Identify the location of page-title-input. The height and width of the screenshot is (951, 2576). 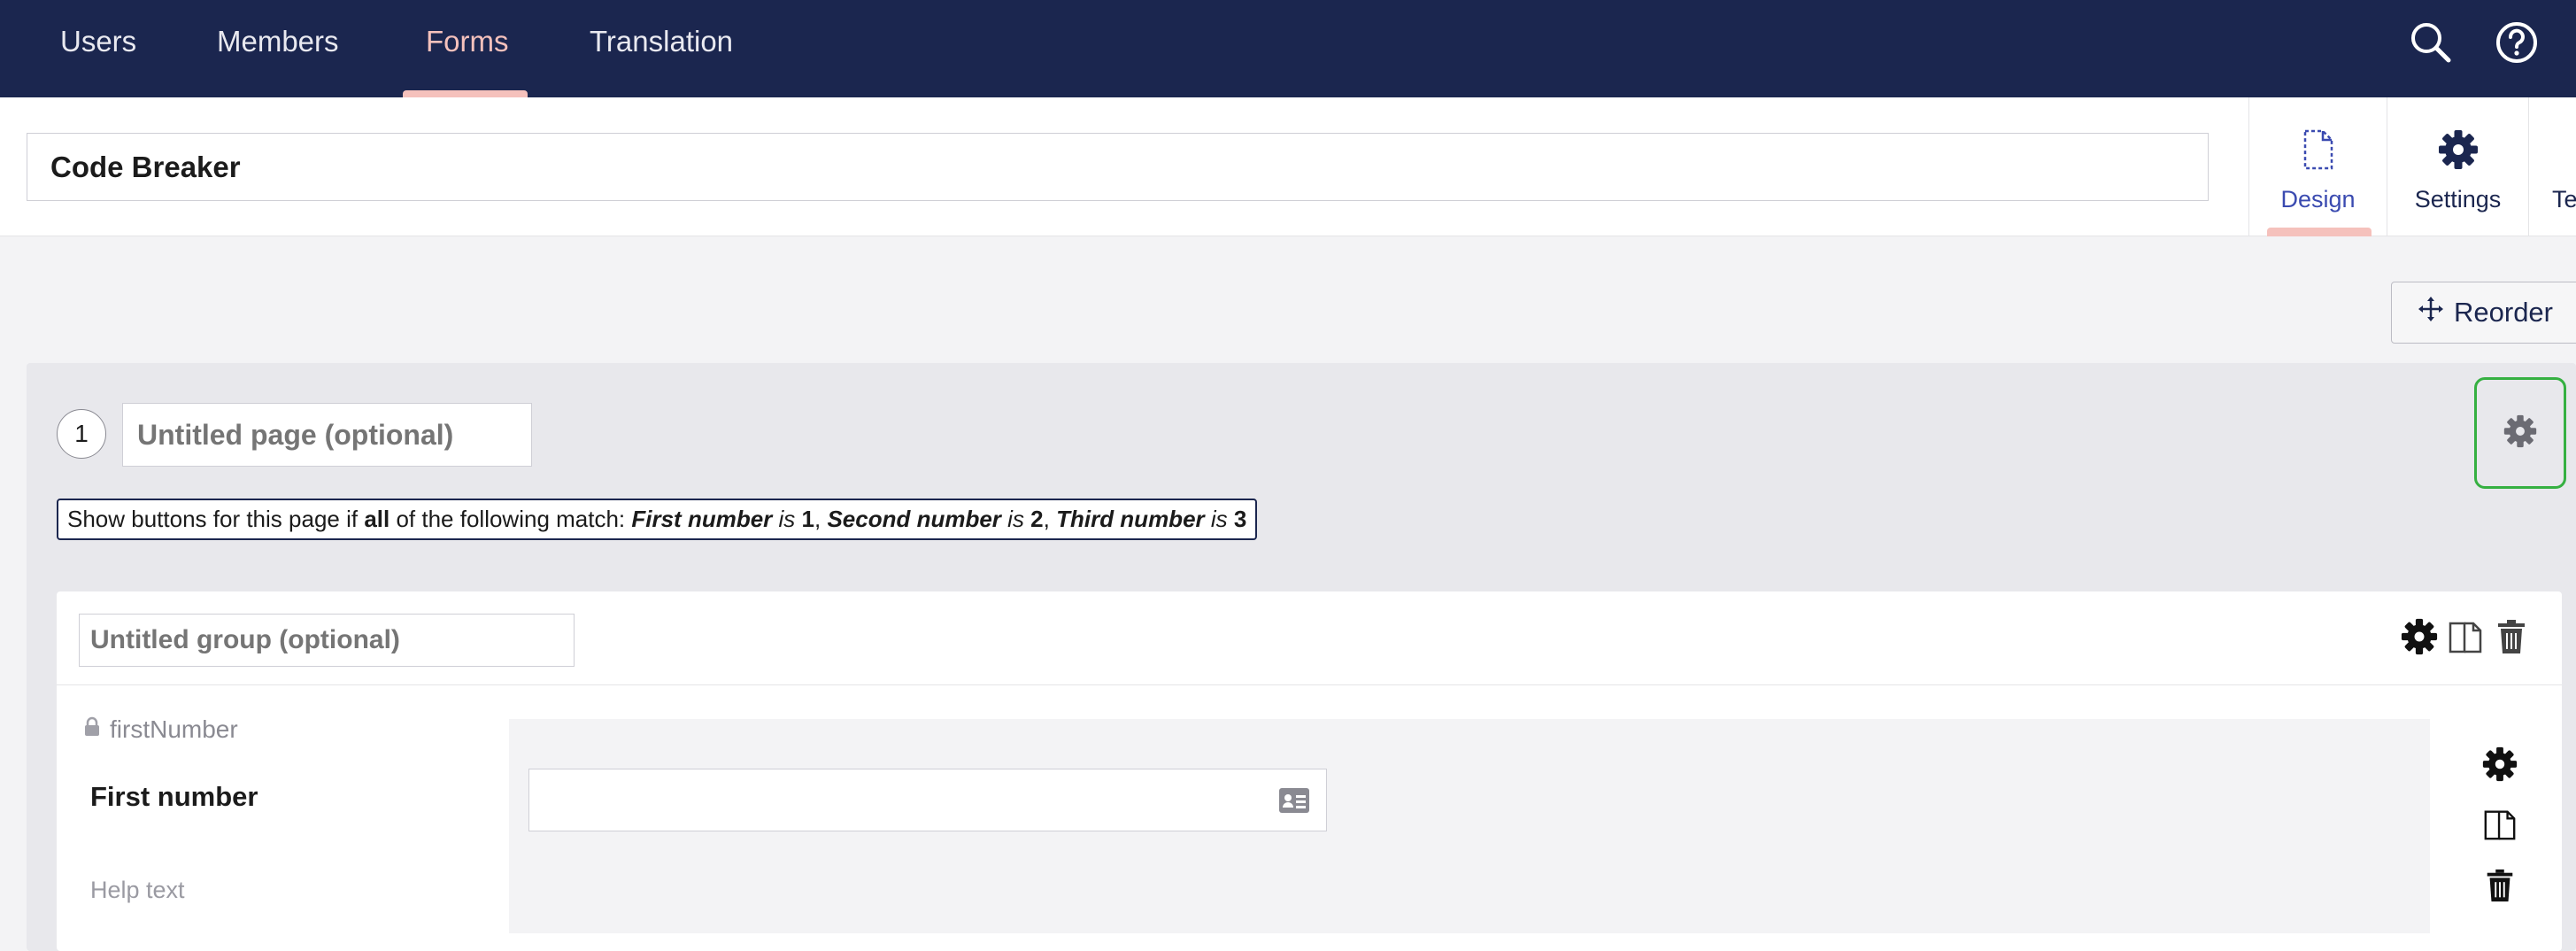
(327, 435).